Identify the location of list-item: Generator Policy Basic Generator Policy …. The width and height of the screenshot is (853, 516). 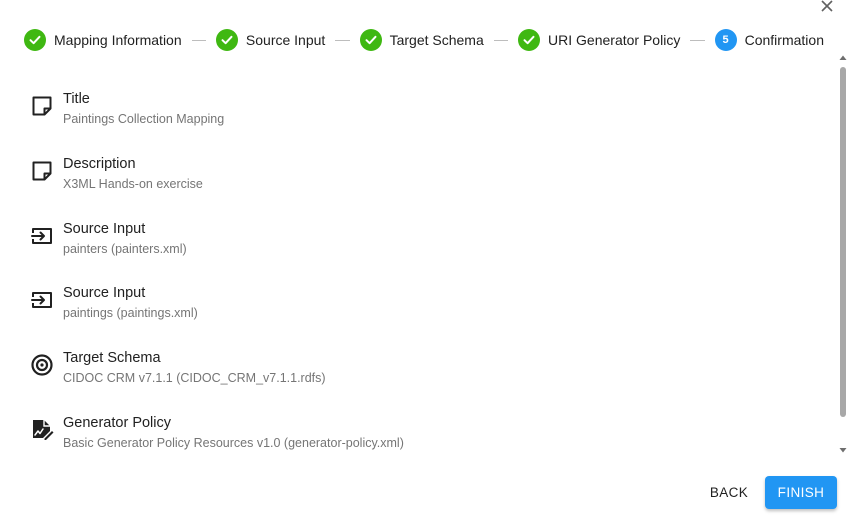
(428, 424).